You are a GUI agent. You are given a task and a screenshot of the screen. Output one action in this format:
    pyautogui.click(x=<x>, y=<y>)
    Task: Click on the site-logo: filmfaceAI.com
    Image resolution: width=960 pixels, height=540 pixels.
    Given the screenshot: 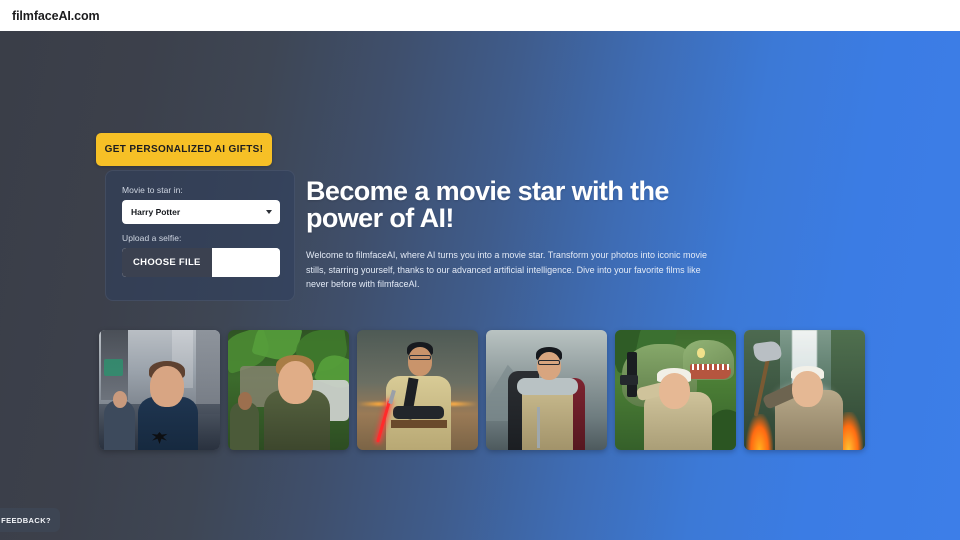 What is the action you would take?
    pyautogui.click(x=56, y=16)
    